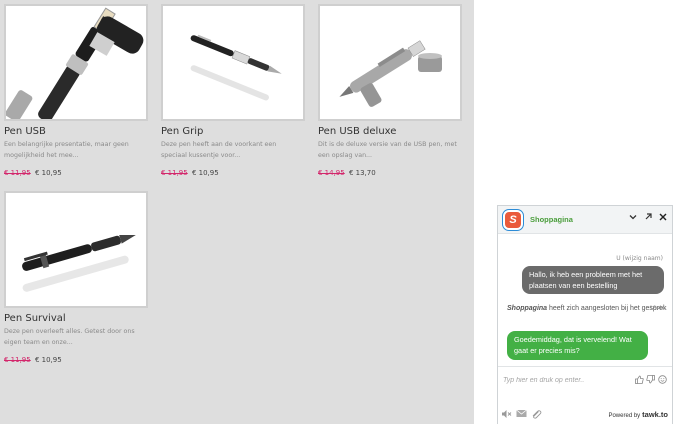 The height and width of the screenshot is (424, 675). I want to click on usb-pen-drive-icon, so click(75, 63).